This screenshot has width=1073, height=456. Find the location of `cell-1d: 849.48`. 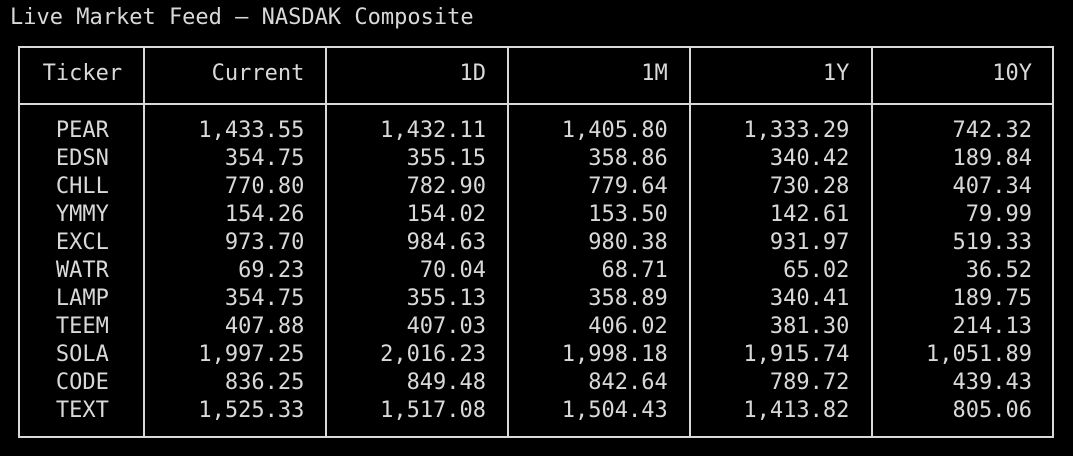

cell-1d: 849.48 is located at coordinates (446, 382).